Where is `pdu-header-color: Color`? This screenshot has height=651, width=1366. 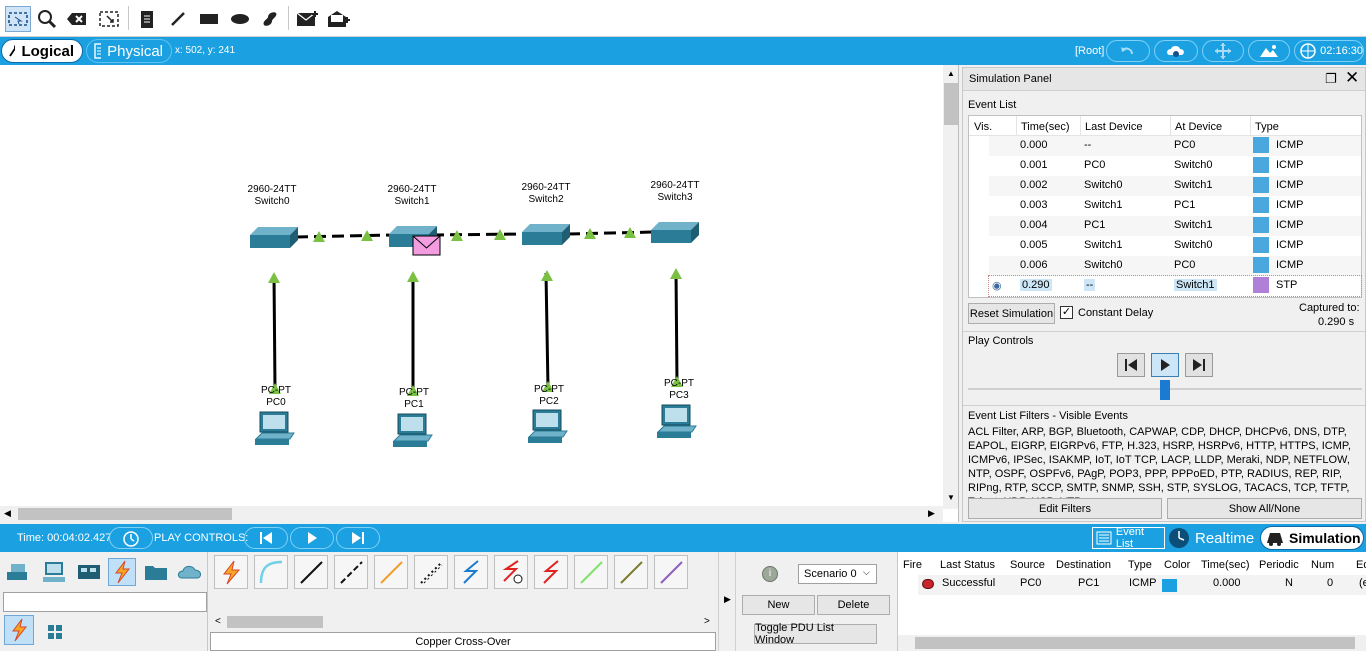
pdu-header-color: Color is located at coordinates (1177, 565).